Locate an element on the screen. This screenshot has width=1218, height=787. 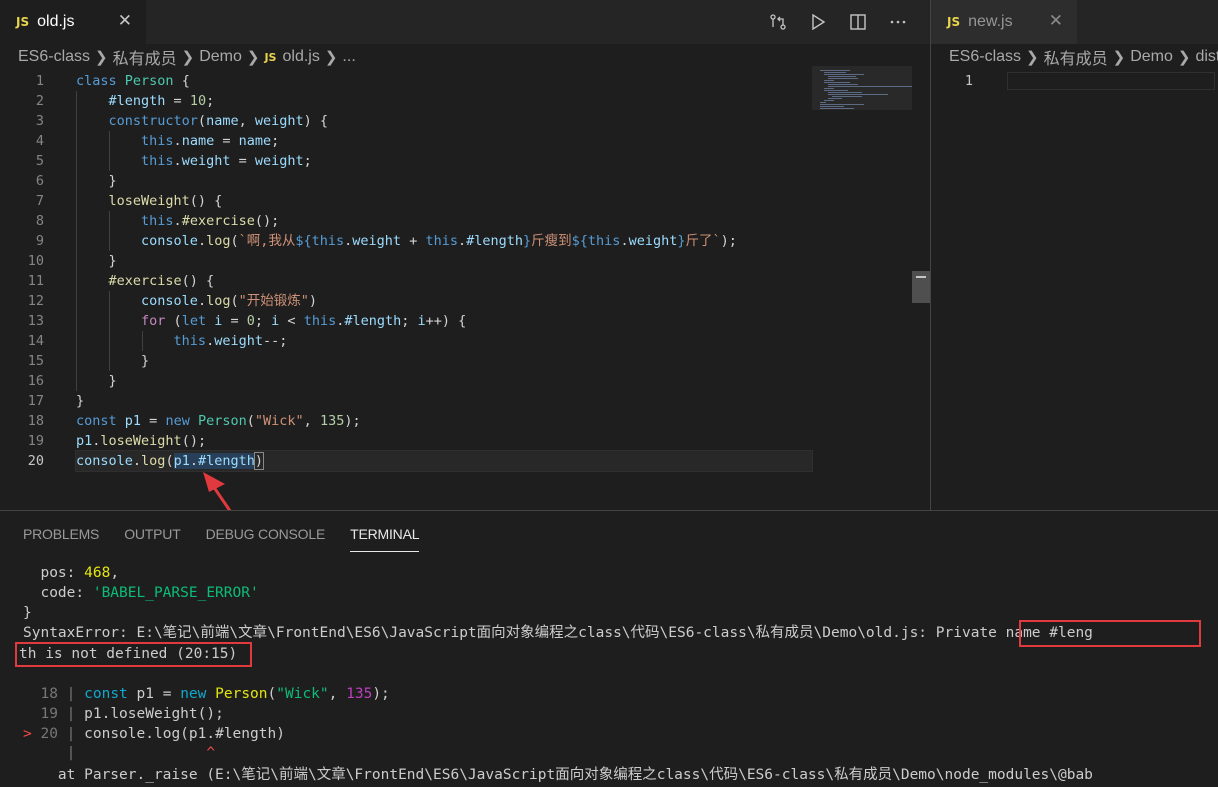
code-line: this.name = name; is located at coordinates (444, 141).